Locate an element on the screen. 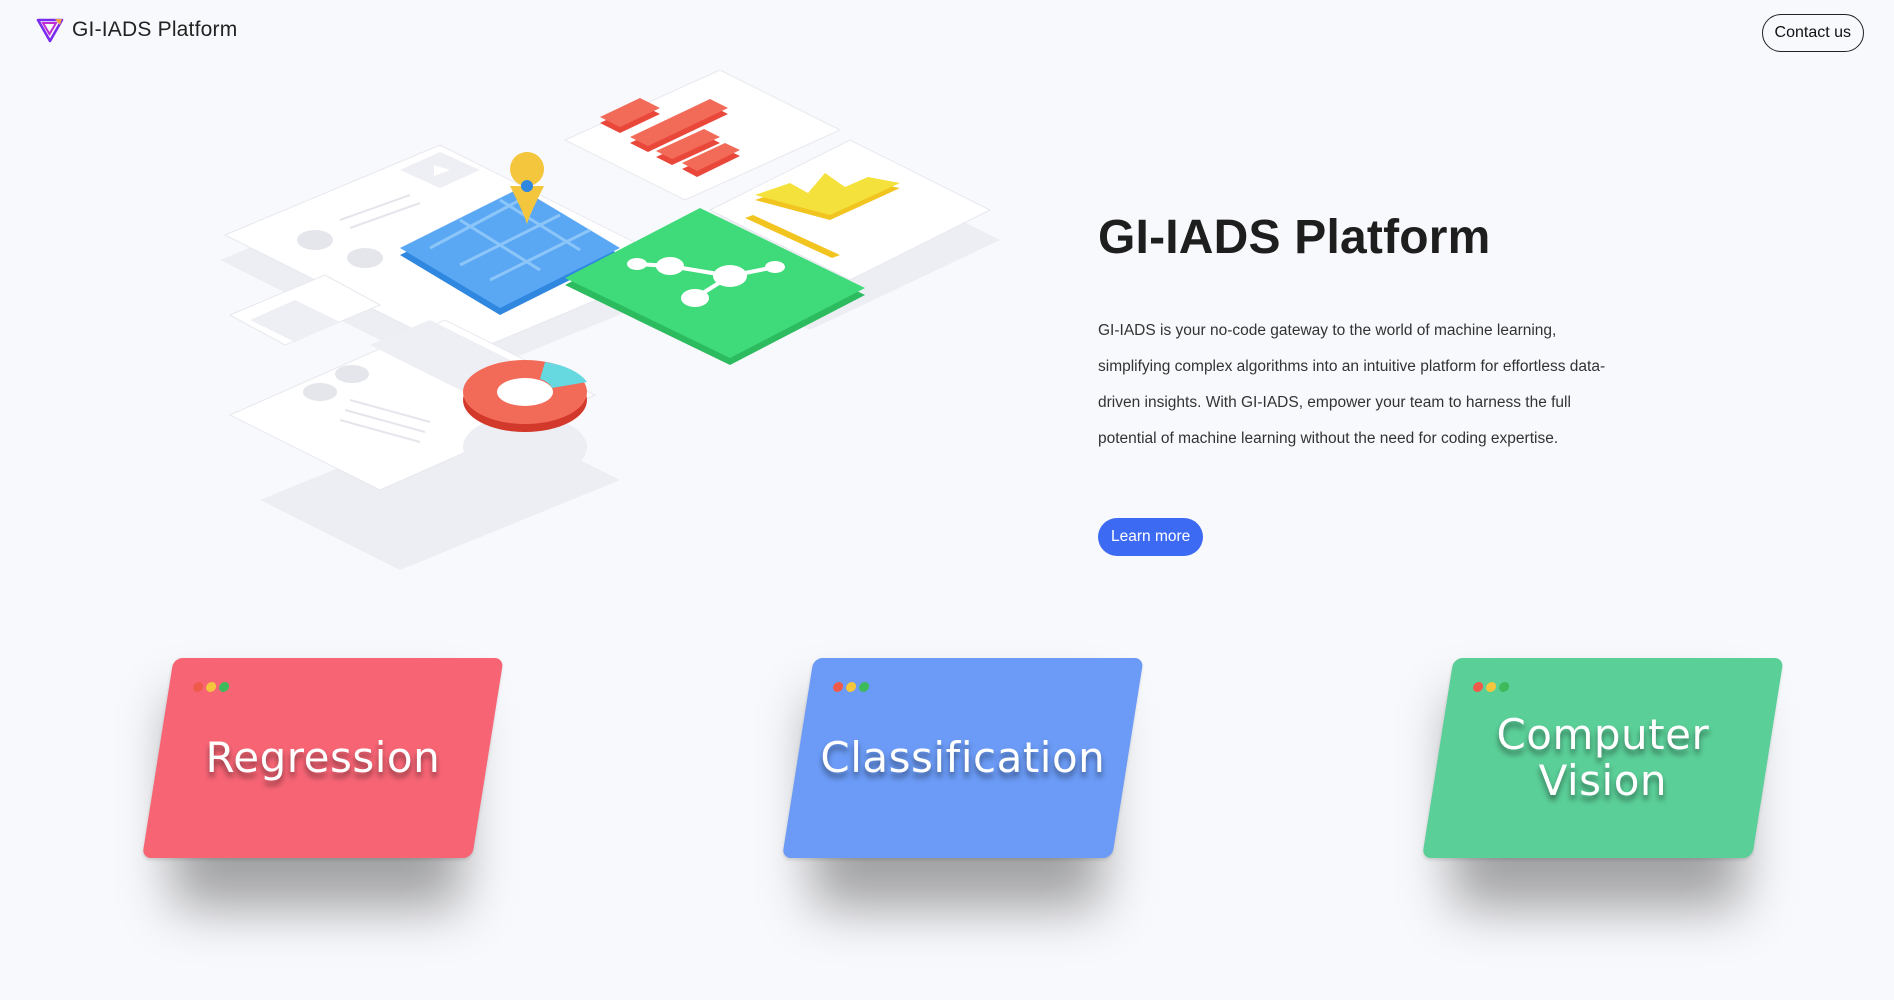 The width and height of the screenshot is (1894, 1000). card-panel: Classification is located at coordinates (963, 758).